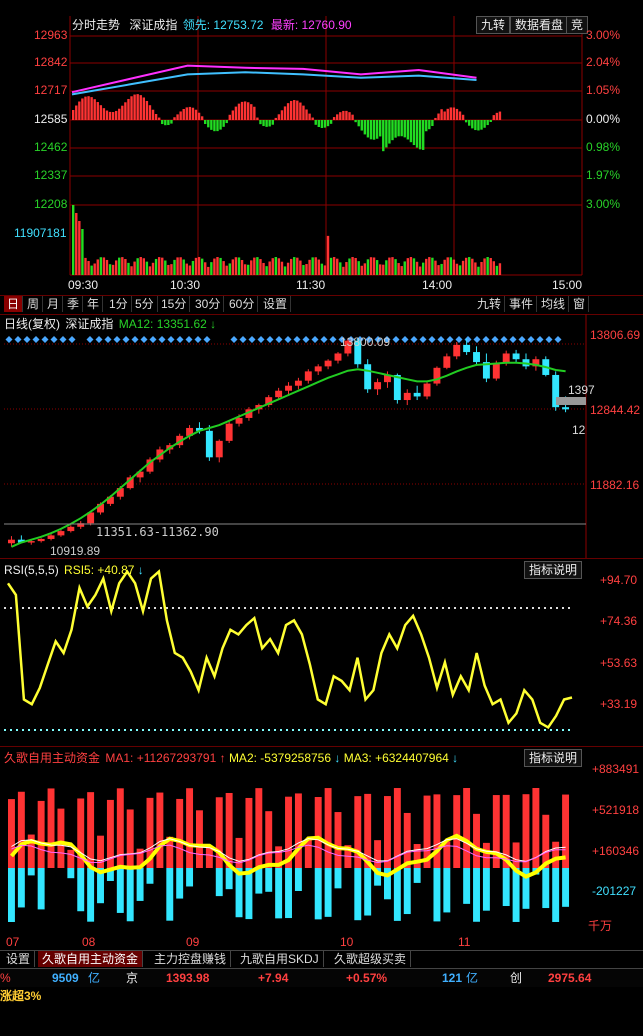 This screenshot has height=1036, width=643. Describe the element at coordinates (553, 570) in the screenshot. I see `rsi-explain-button: 指标说明` at that location.